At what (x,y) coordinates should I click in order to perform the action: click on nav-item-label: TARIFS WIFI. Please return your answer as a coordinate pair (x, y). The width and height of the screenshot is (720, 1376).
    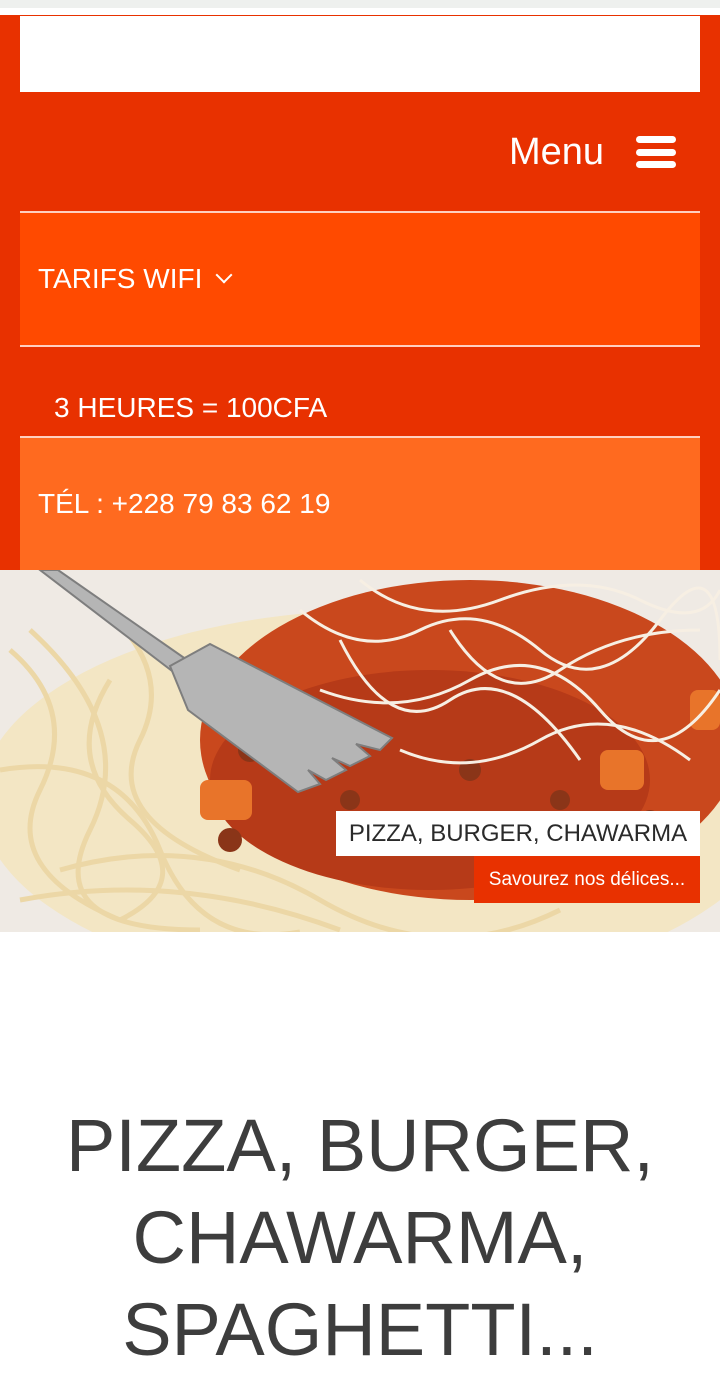
    Looking at the image, I should click on (120, 278).